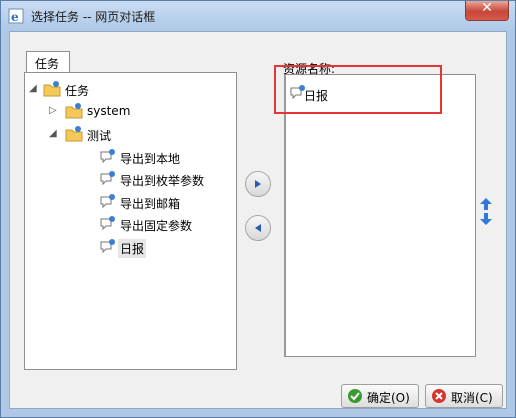 The image size is (516, 418). I want to click on remove-from-resource-button, so click(258, 228).